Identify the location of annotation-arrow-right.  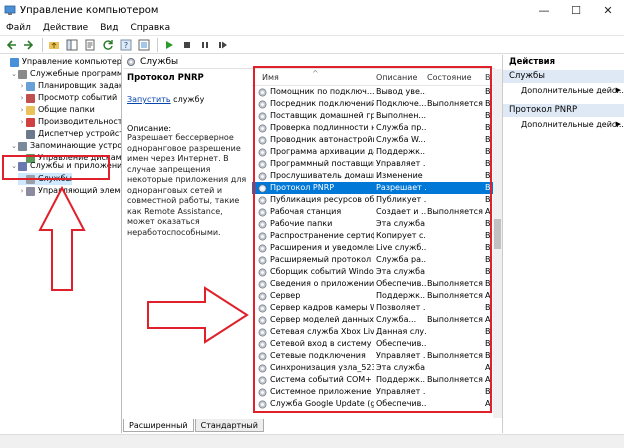
(198, 315).